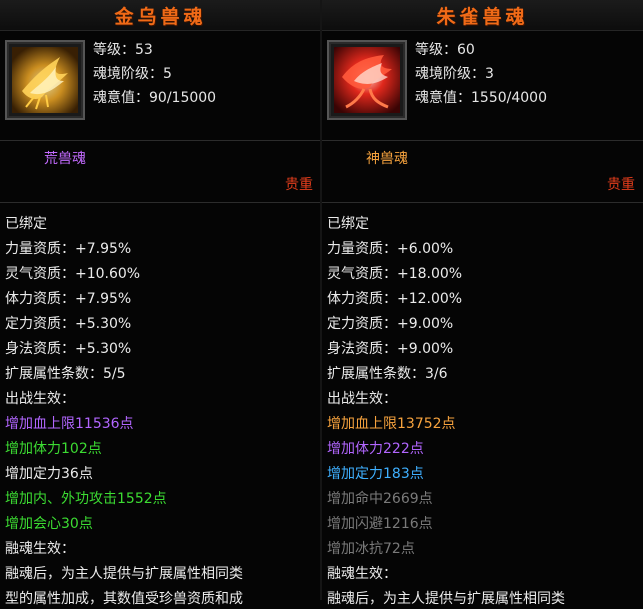 The height and width of the screenshot is (609, 643). I want to click on title-bar: 朱雀兽魂, so click(482, 15).